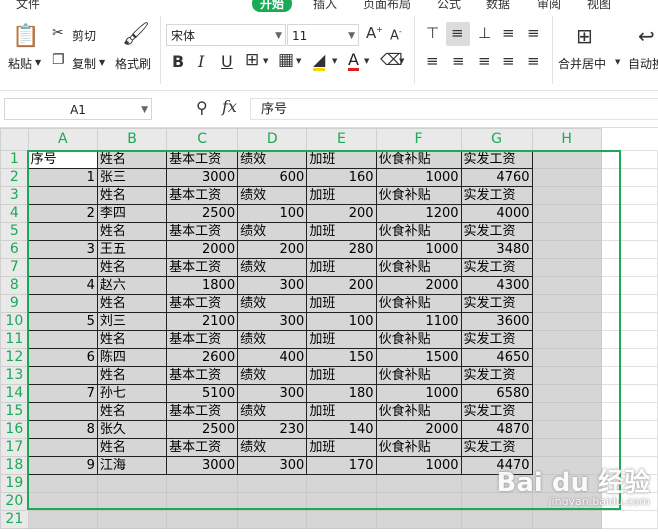 The height and width of the screenshot is (532, 658). What do you see at coordinates (14, 501) in the screenshot?
I see `row-header: 20` at bounding box center [14, 501].